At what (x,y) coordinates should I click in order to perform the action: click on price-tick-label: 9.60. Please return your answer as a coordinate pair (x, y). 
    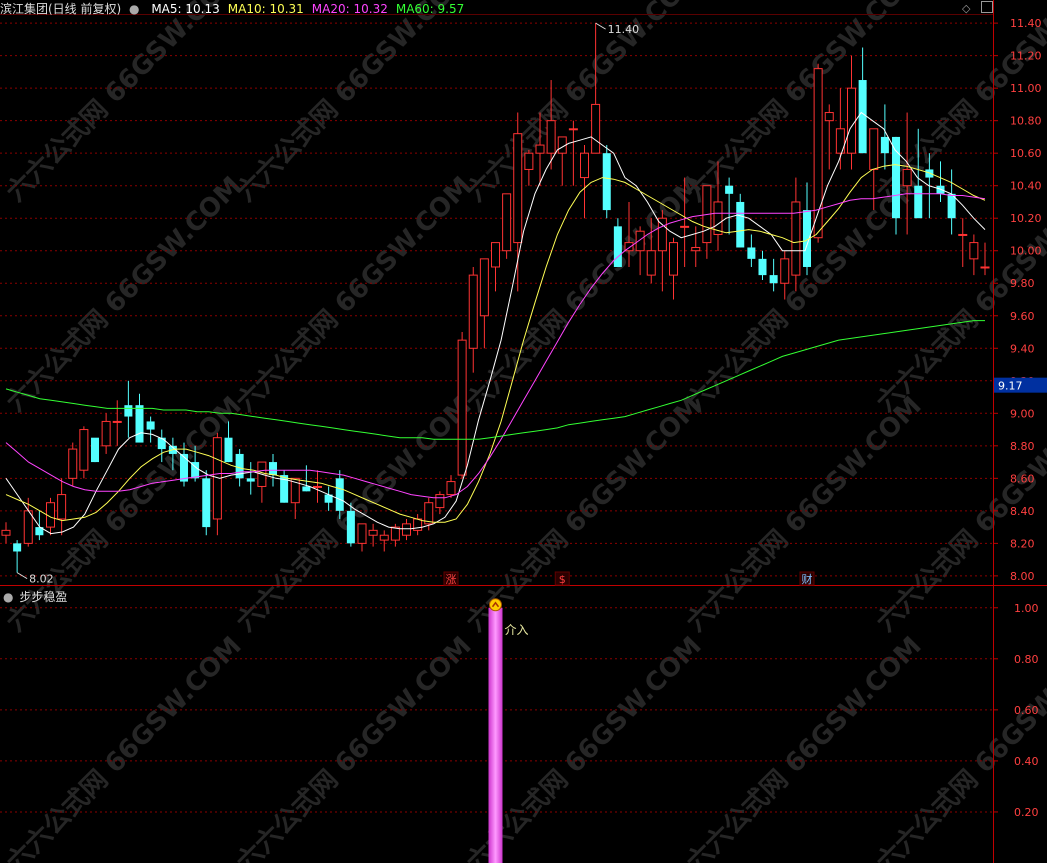
    Looking at the image, I should click on (1022, 316).